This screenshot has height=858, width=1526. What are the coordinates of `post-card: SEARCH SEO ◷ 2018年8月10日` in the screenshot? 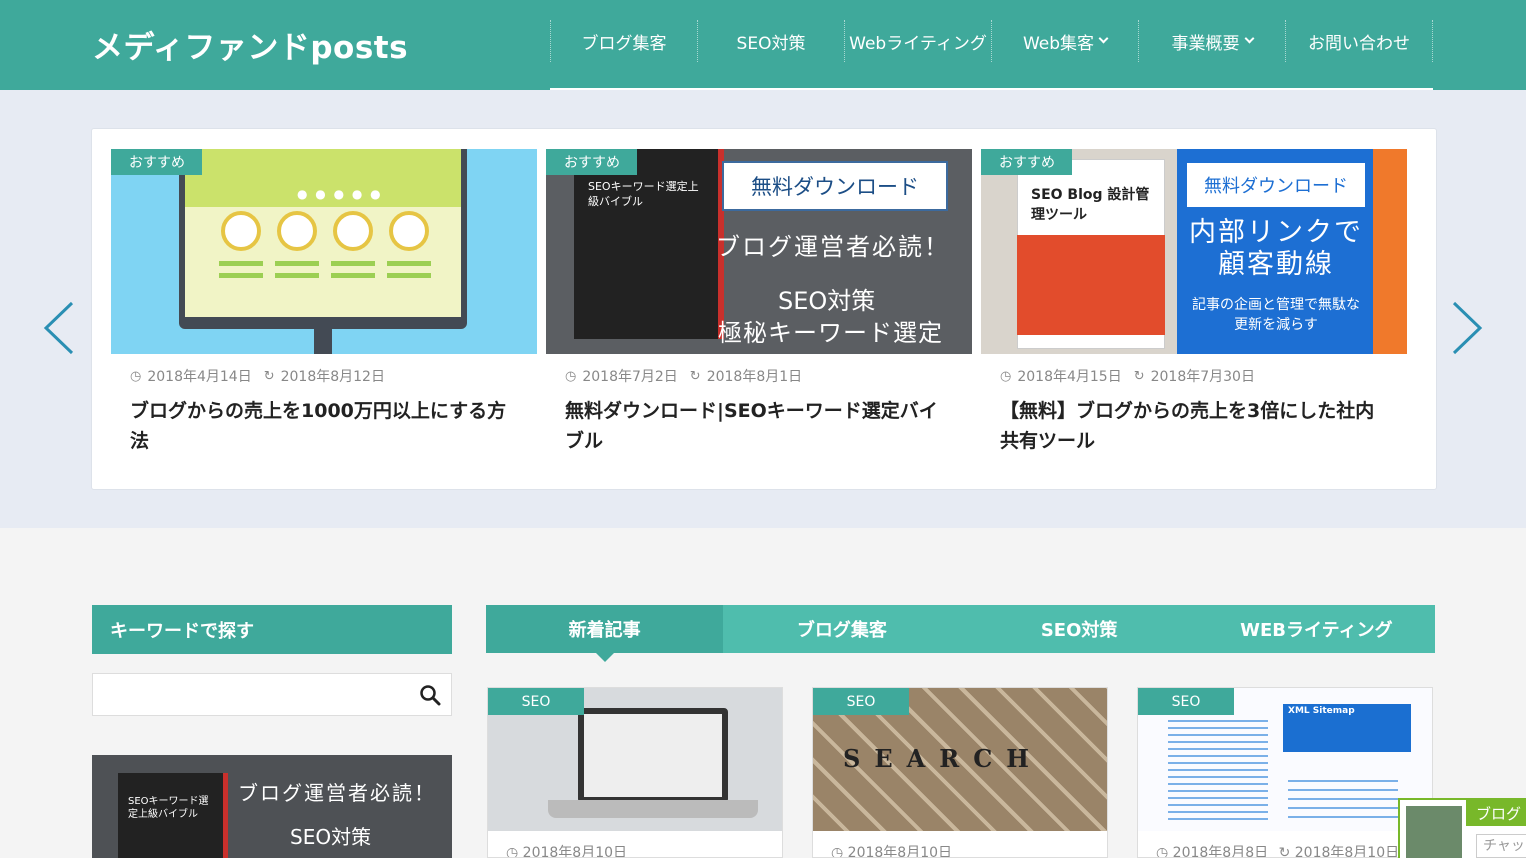 It's located at (960, 772).